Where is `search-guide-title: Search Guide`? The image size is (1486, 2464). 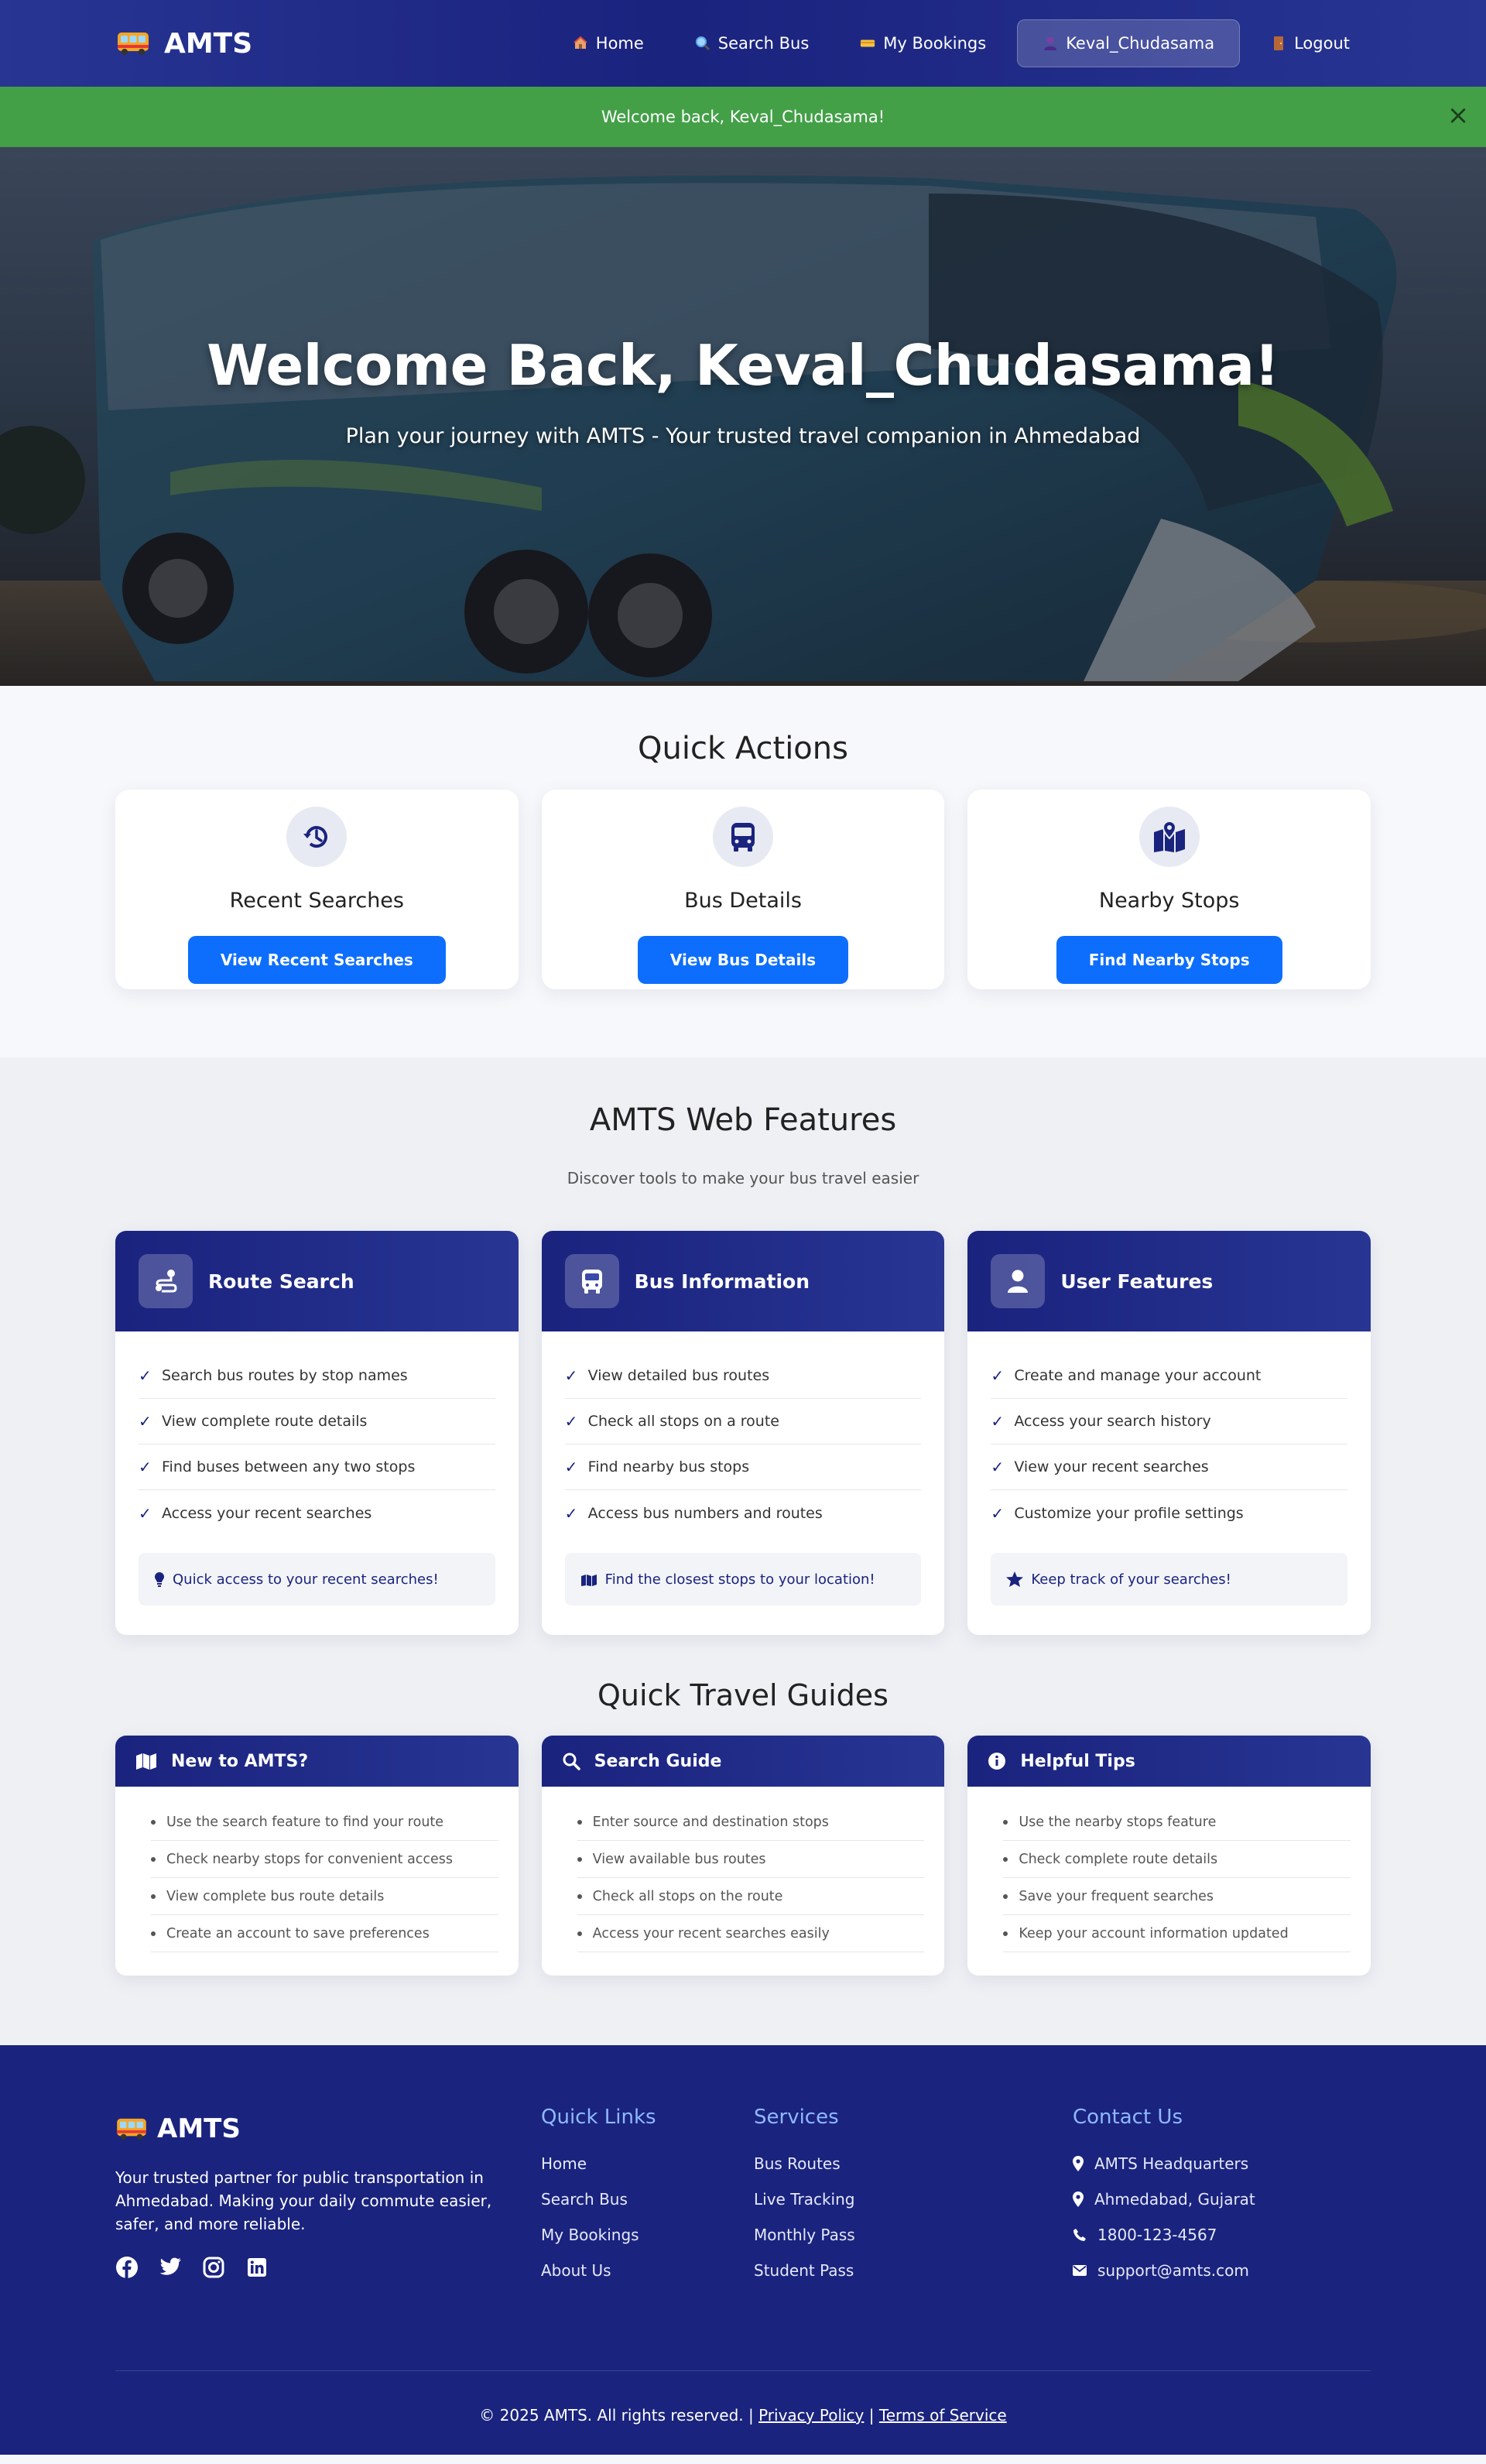
search-guide-title: Search Guide is located at coordinates (658, 1761).